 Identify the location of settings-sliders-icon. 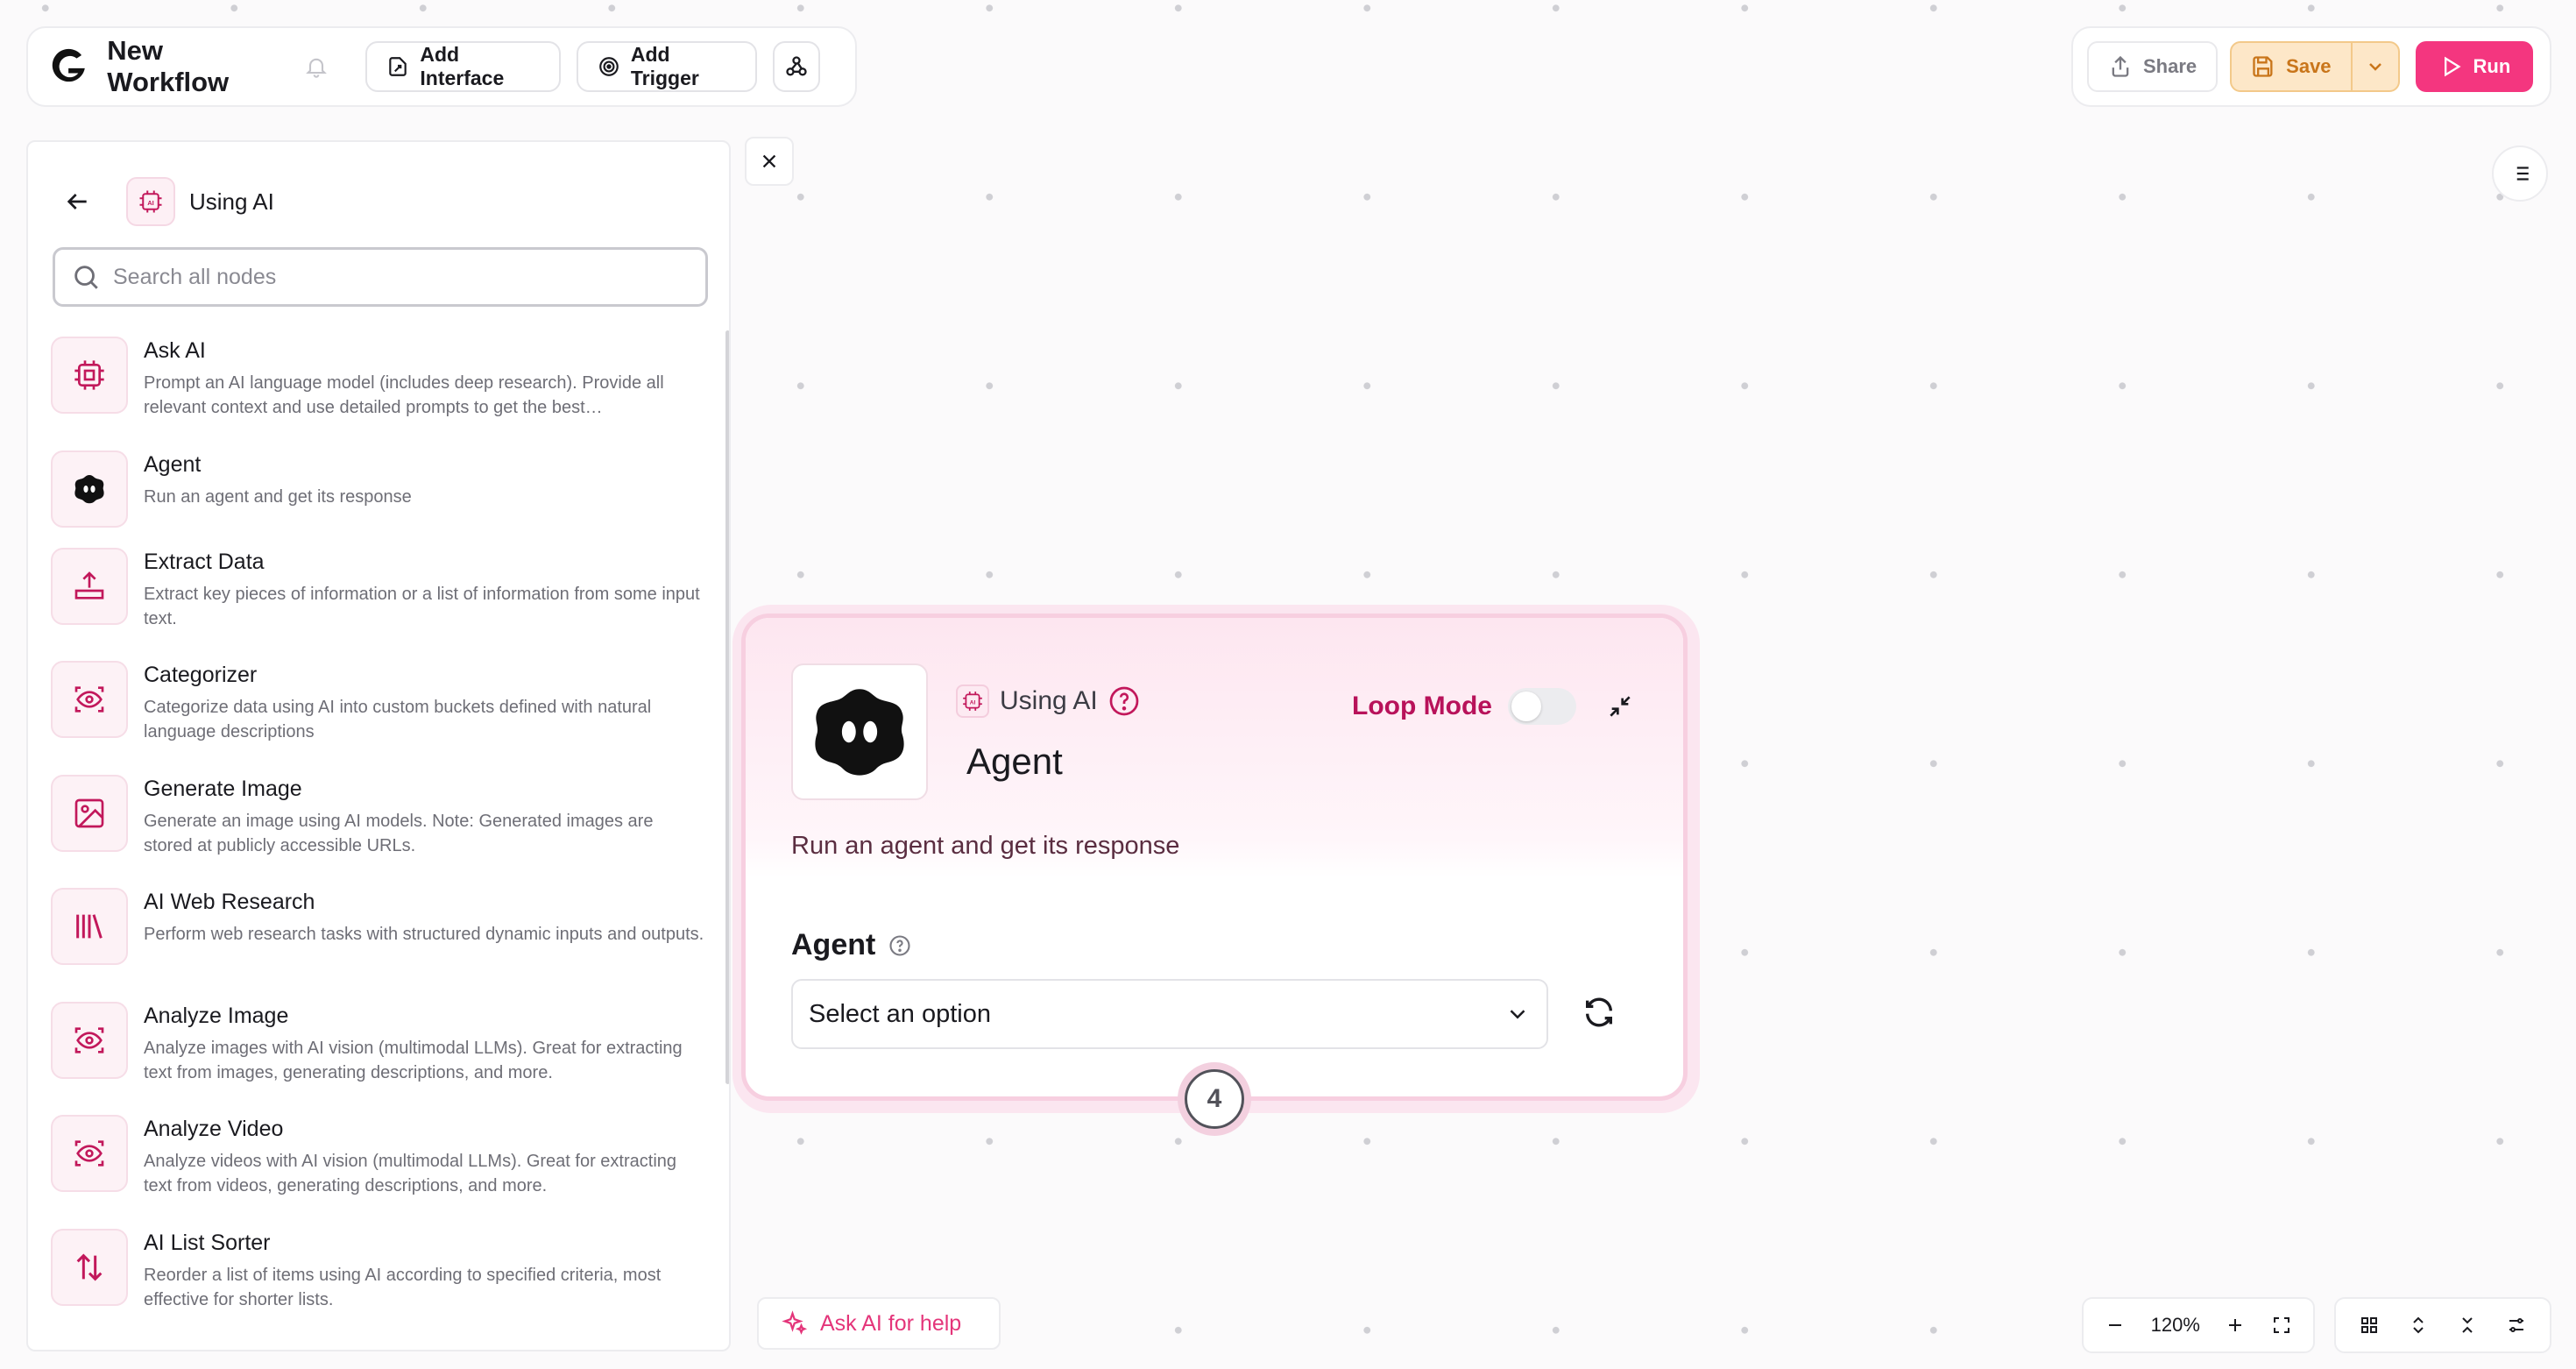
(2516, 1325).